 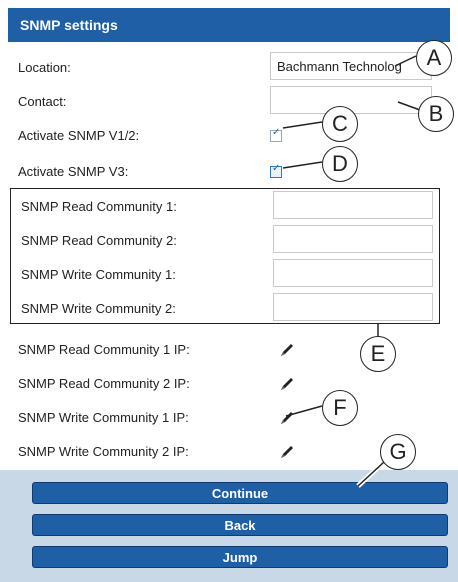 What do you see at coordinates (226, 241) in the screenshot?
I see `read-community-2-row: SNMP Read Community 2:` at bounding box center [226, 241].